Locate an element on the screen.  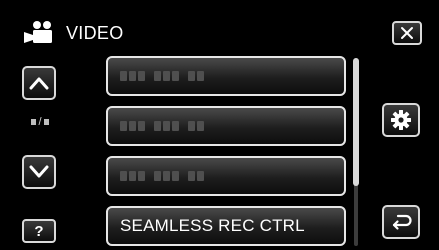
return-arrow-icon is located at coordinates (402, 222).